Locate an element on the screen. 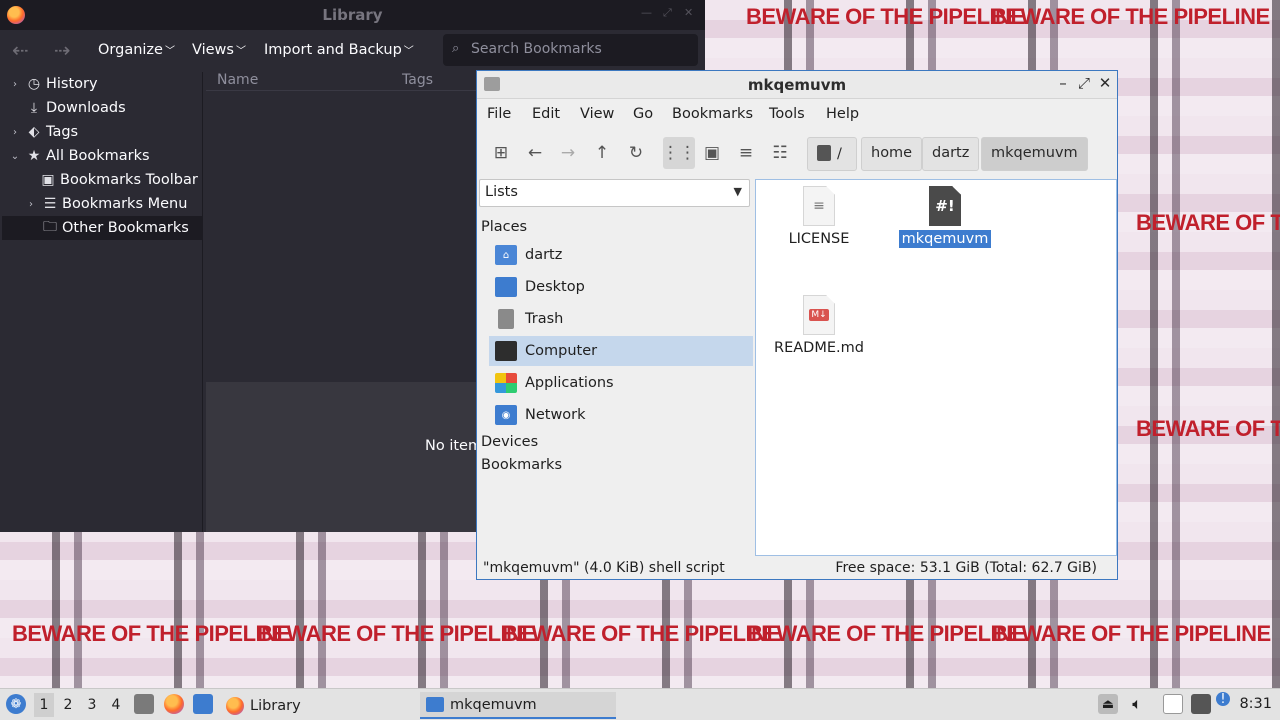 The height and width of the screenshot is (720, 1280). display-icon is located at coordinates (1201, 704).